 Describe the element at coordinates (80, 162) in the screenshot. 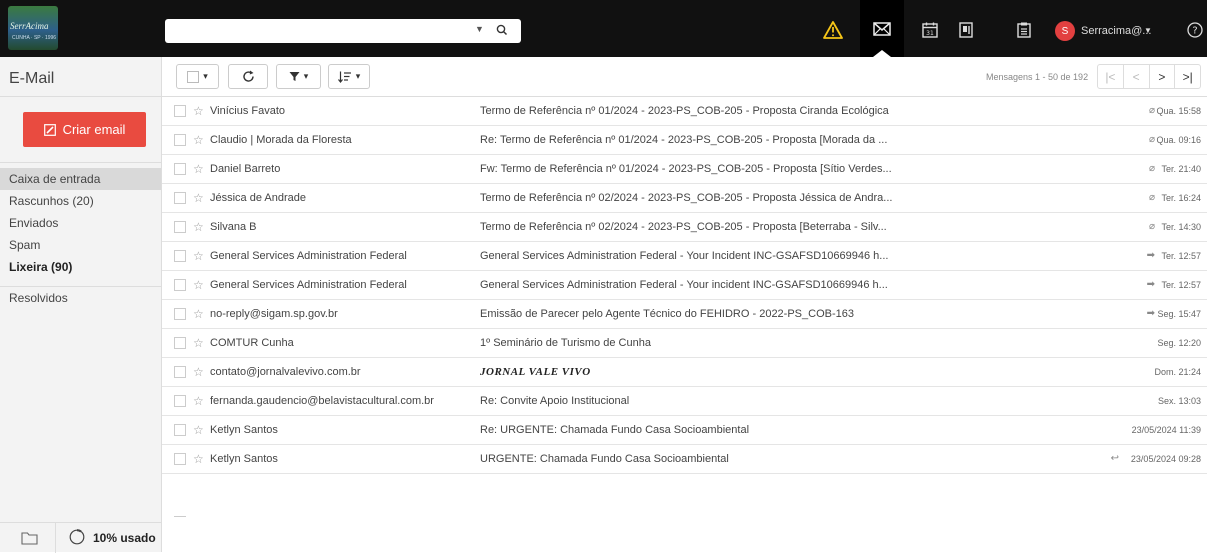

I see `divider` at that location.